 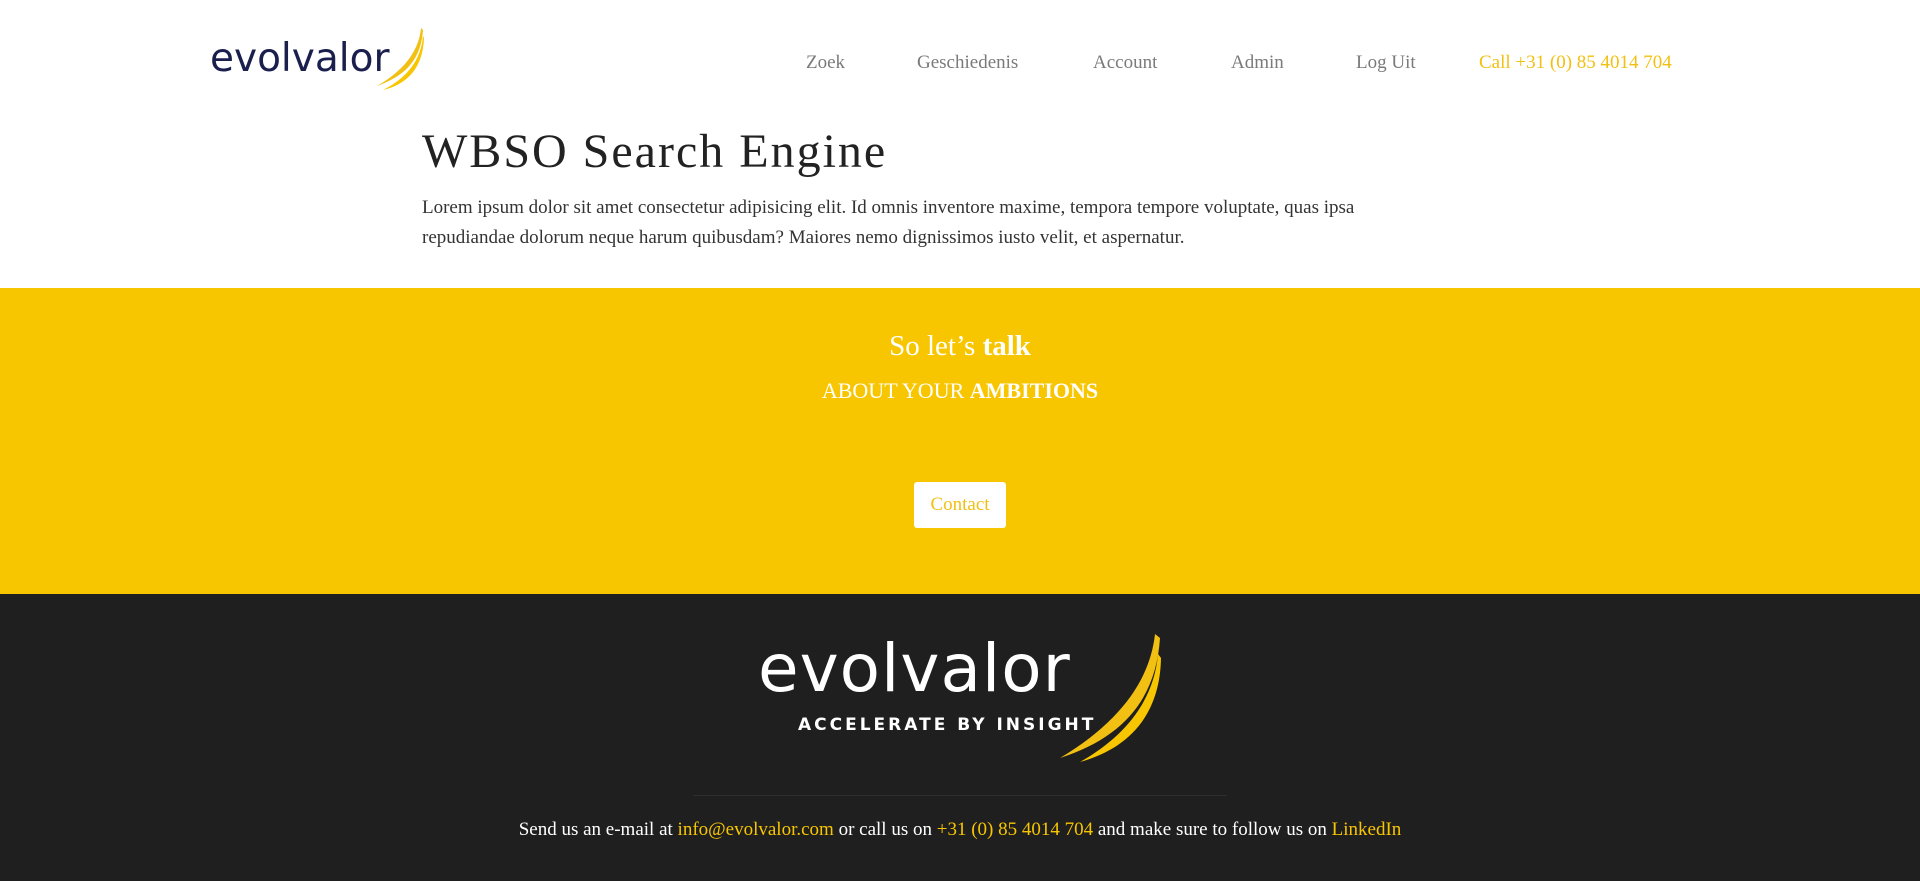 I want to click on nav-log-uit: Log Uit, so click(x=1386, y=63).